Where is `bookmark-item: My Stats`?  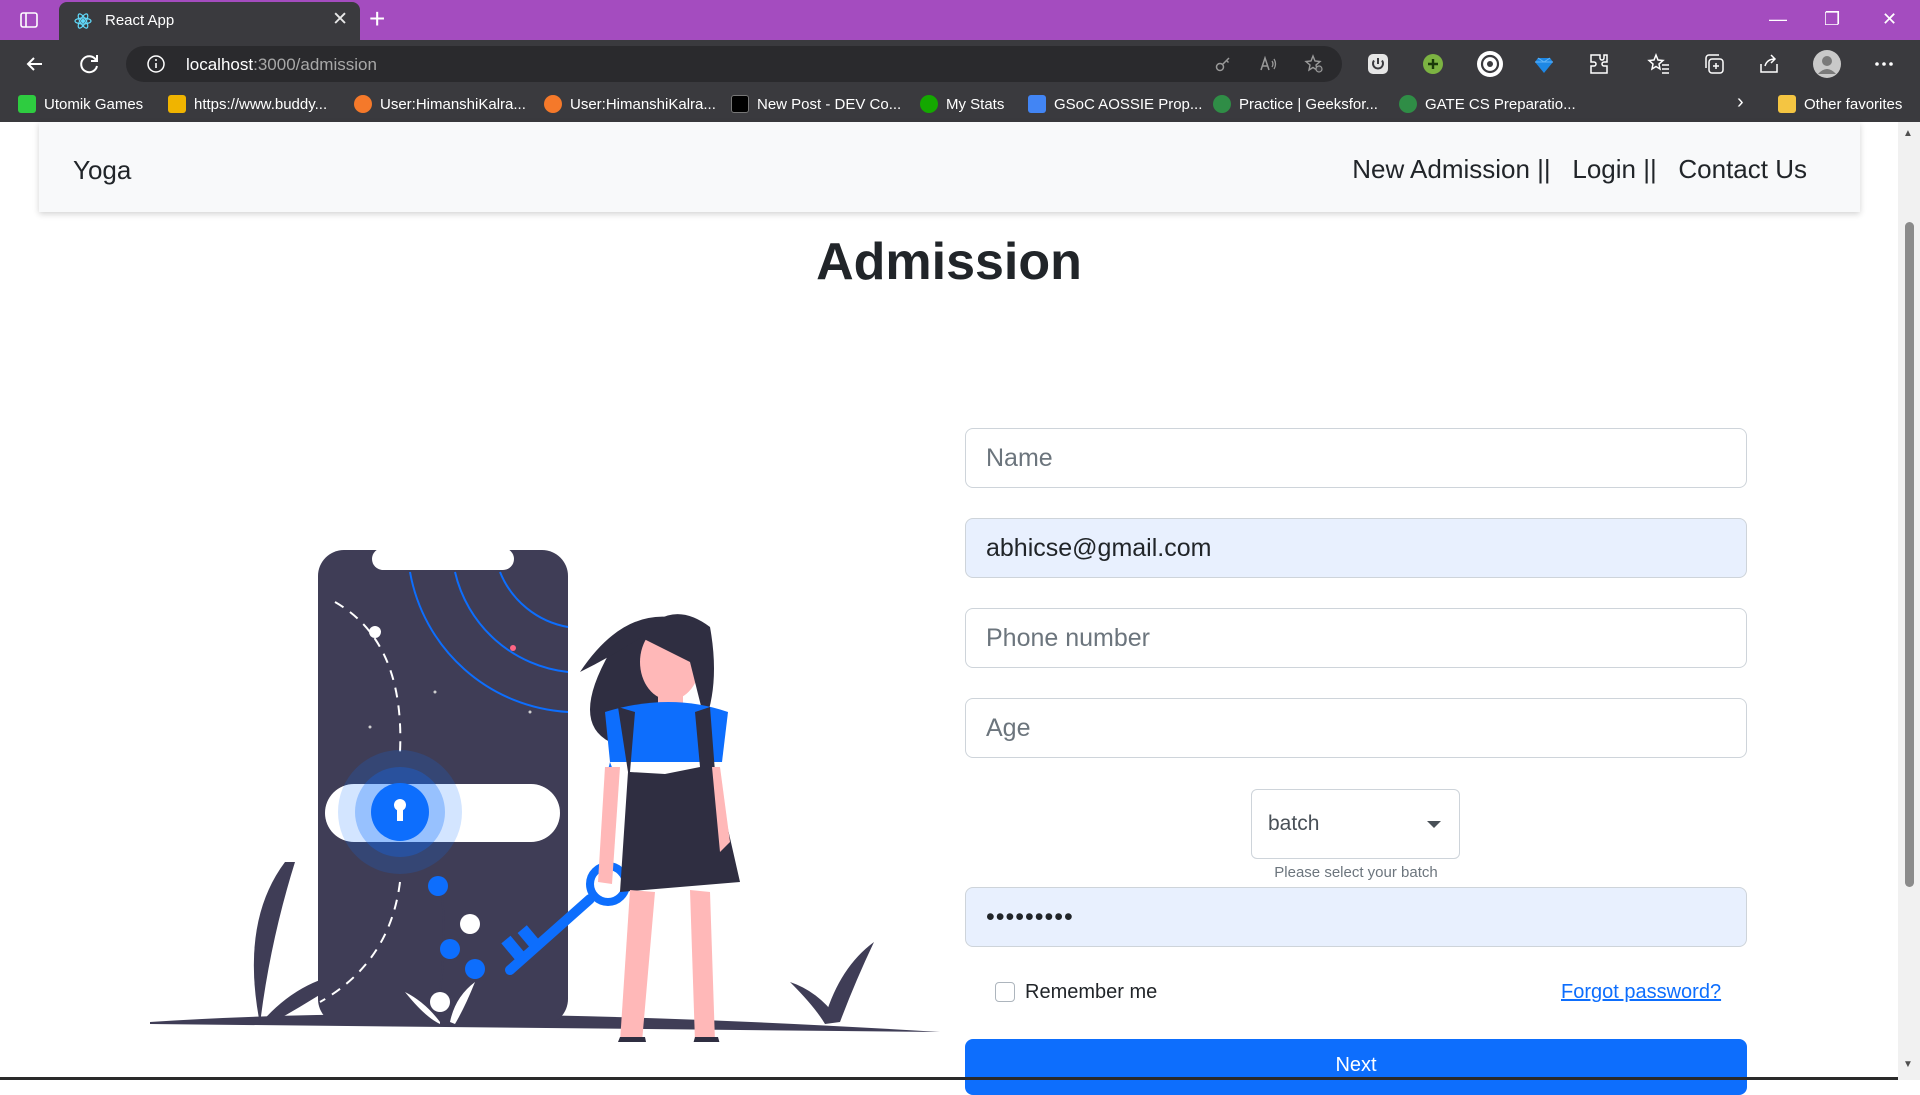
bookmark-item: My Stats is located at coordinates (962, 105).